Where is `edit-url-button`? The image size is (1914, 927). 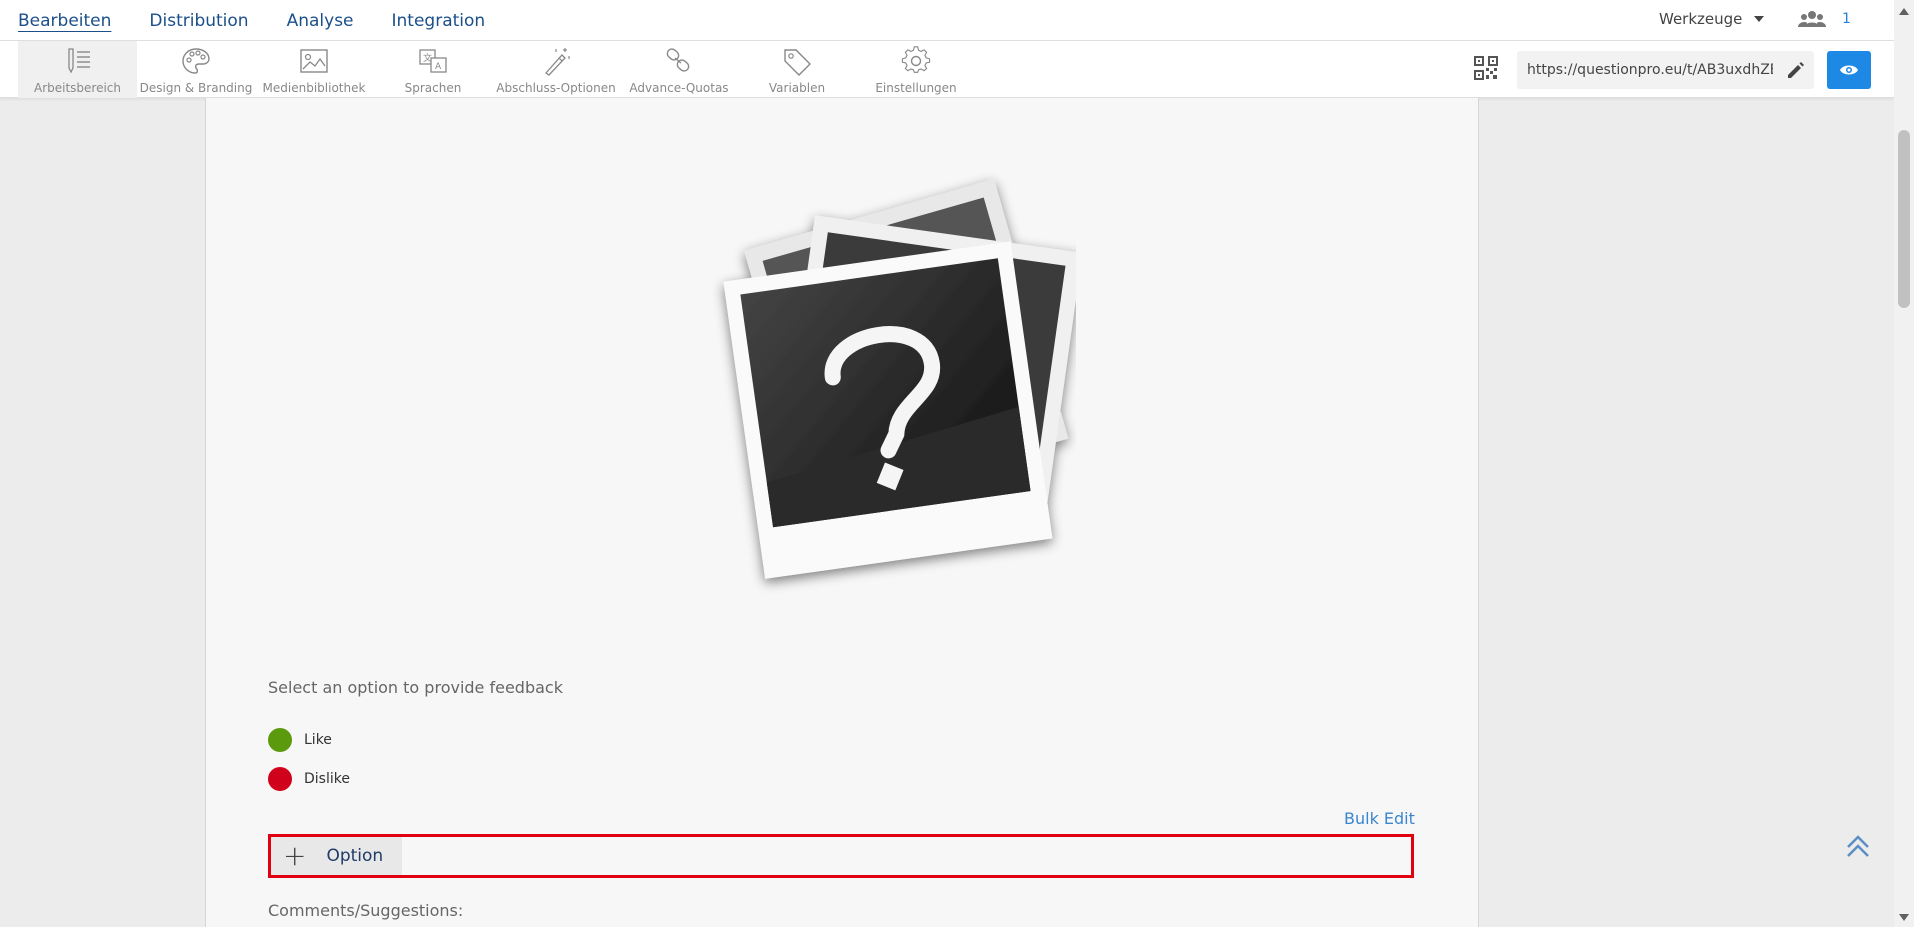 edit-url-button is located at coordinates (1796, 72).